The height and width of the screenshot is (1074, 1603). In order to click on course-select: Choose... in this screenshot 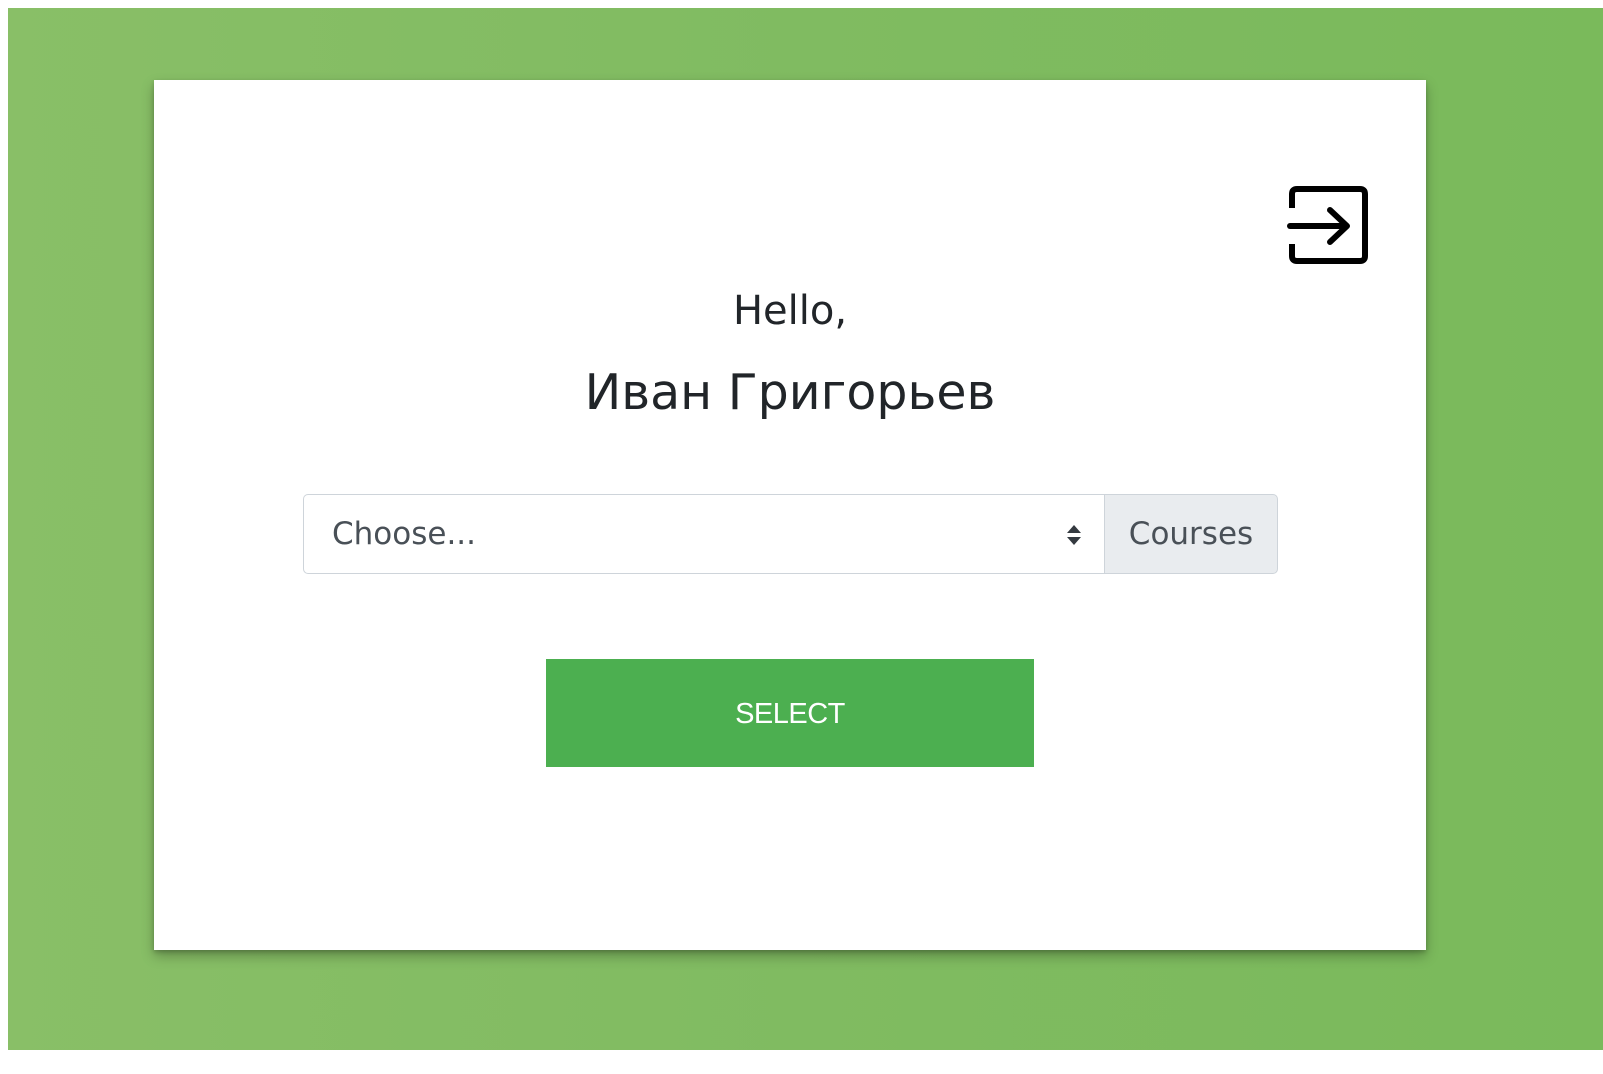, I will do `click(703, 534)`.